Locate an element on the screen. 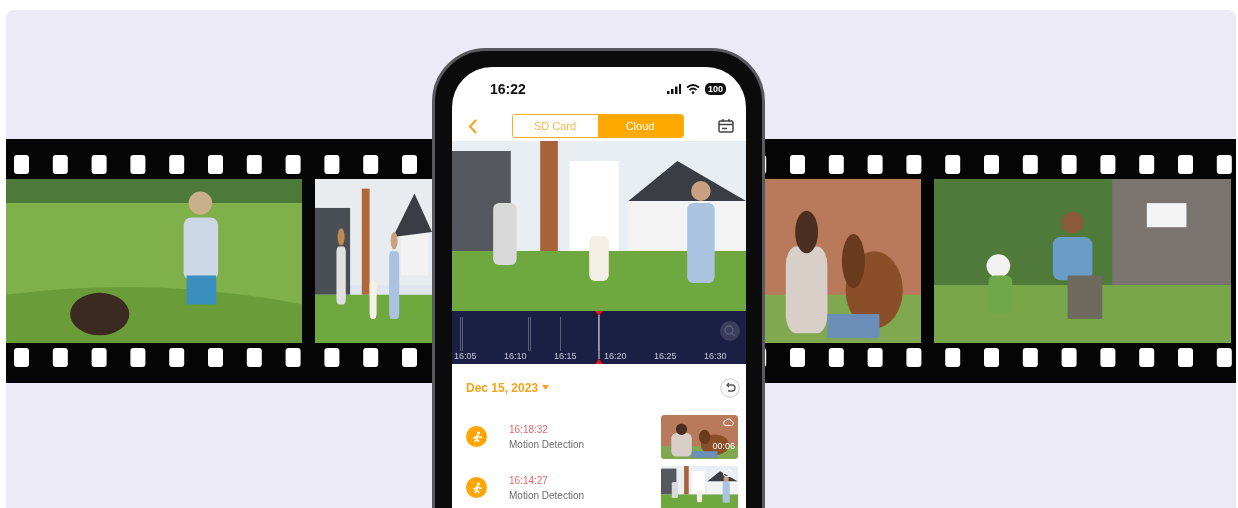  playhead-marker is located at coordinates (599, 337).